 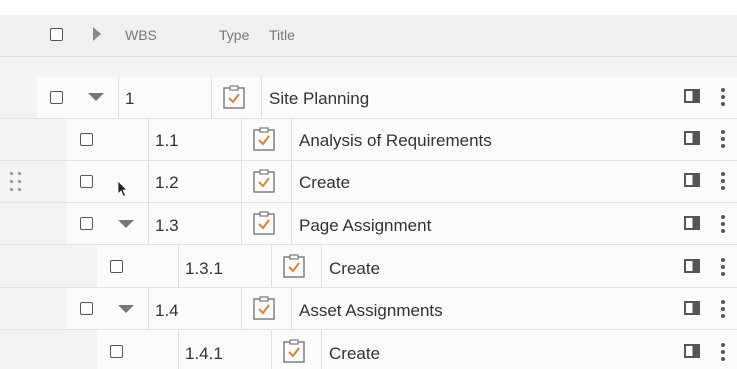 What do you see at coordinates (97, 34) in the screenshot?
I see `expand-all-icon` at bounding box center [97, 34].